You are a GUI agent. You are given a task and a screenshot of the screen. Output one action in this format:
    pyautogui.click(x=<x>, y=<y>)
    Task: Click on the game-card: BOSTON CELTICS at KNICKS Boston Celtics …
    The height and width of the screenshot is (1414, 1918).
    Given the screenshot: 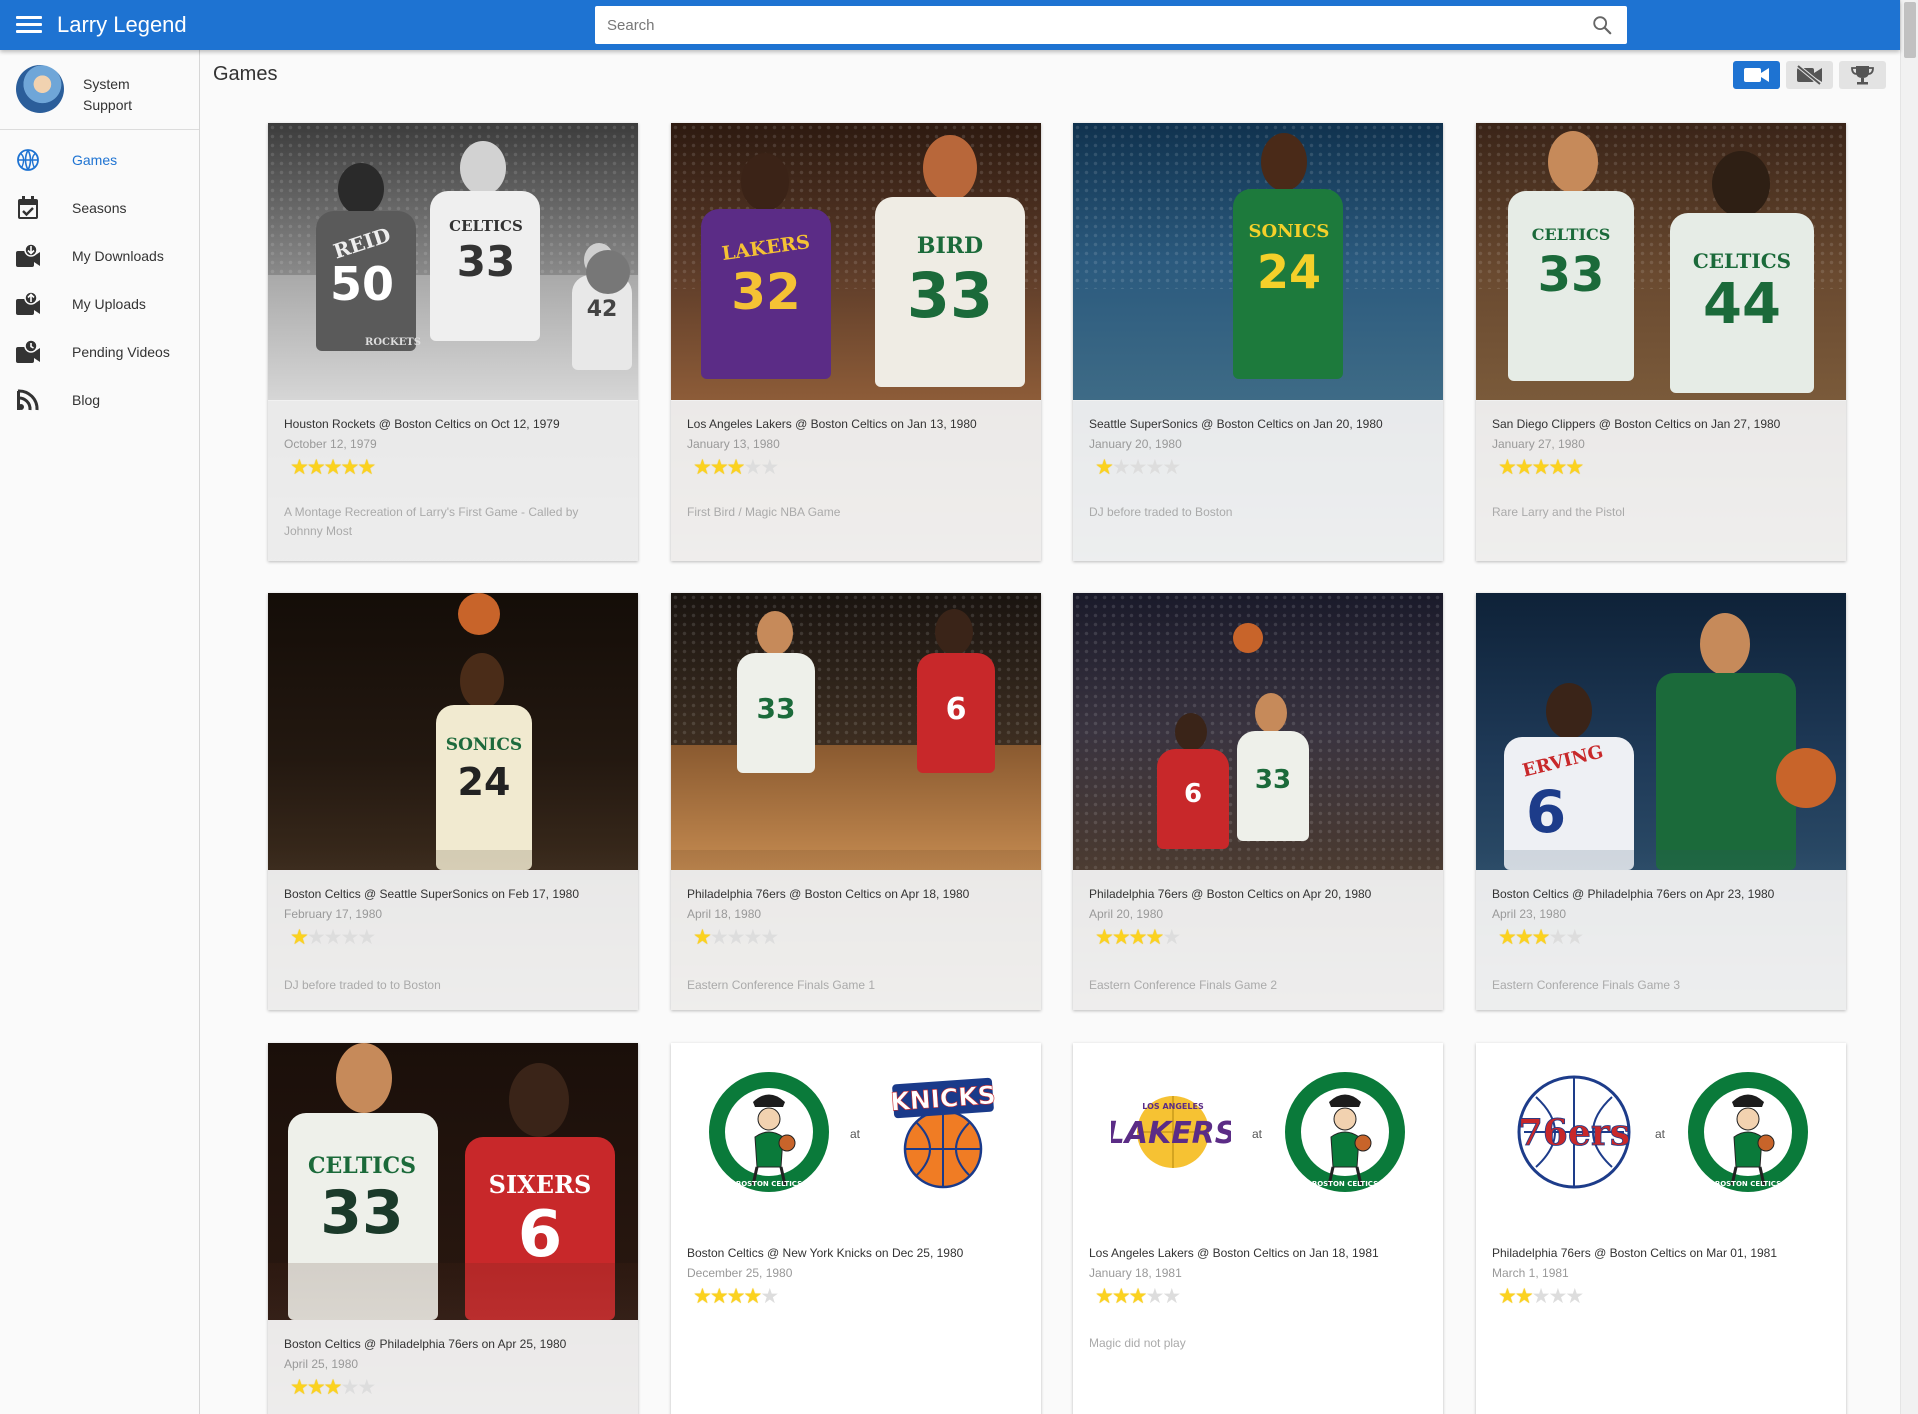 What is the action you would take?
    pyautogui.click(x=856, y=1228)
    